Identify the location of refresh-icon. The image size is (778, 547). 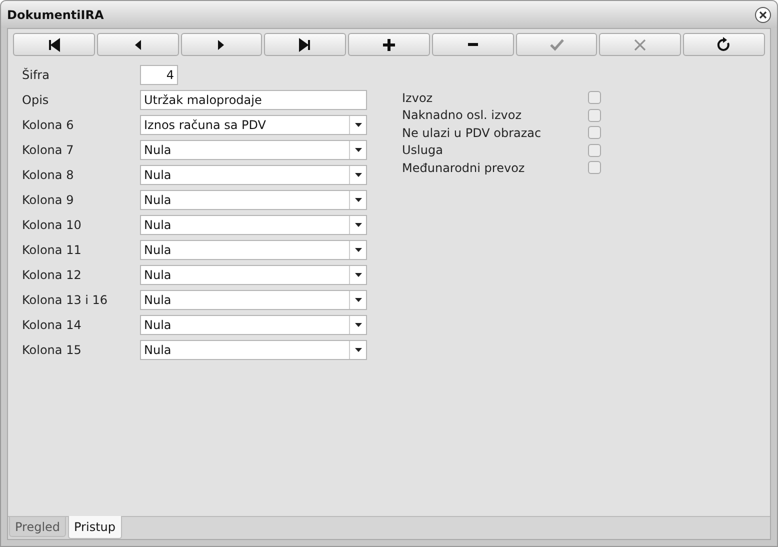
(724, 44).